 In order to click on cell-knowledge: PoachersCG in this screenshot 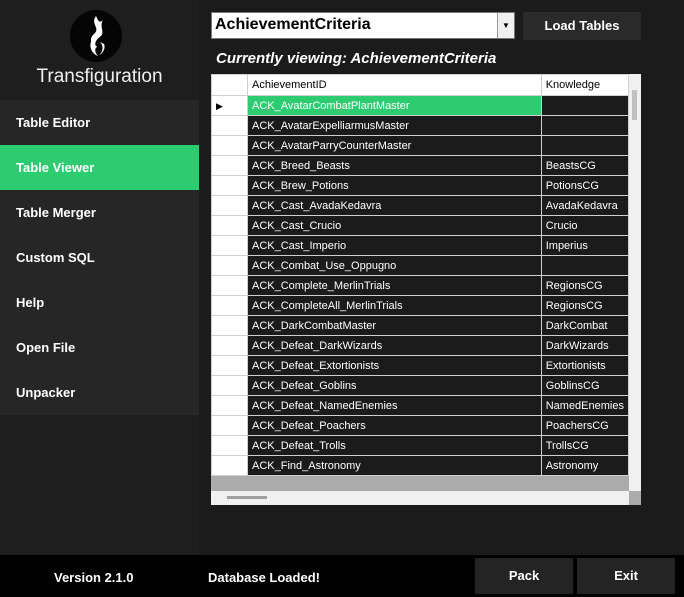, I will do `click(584, 425)`.